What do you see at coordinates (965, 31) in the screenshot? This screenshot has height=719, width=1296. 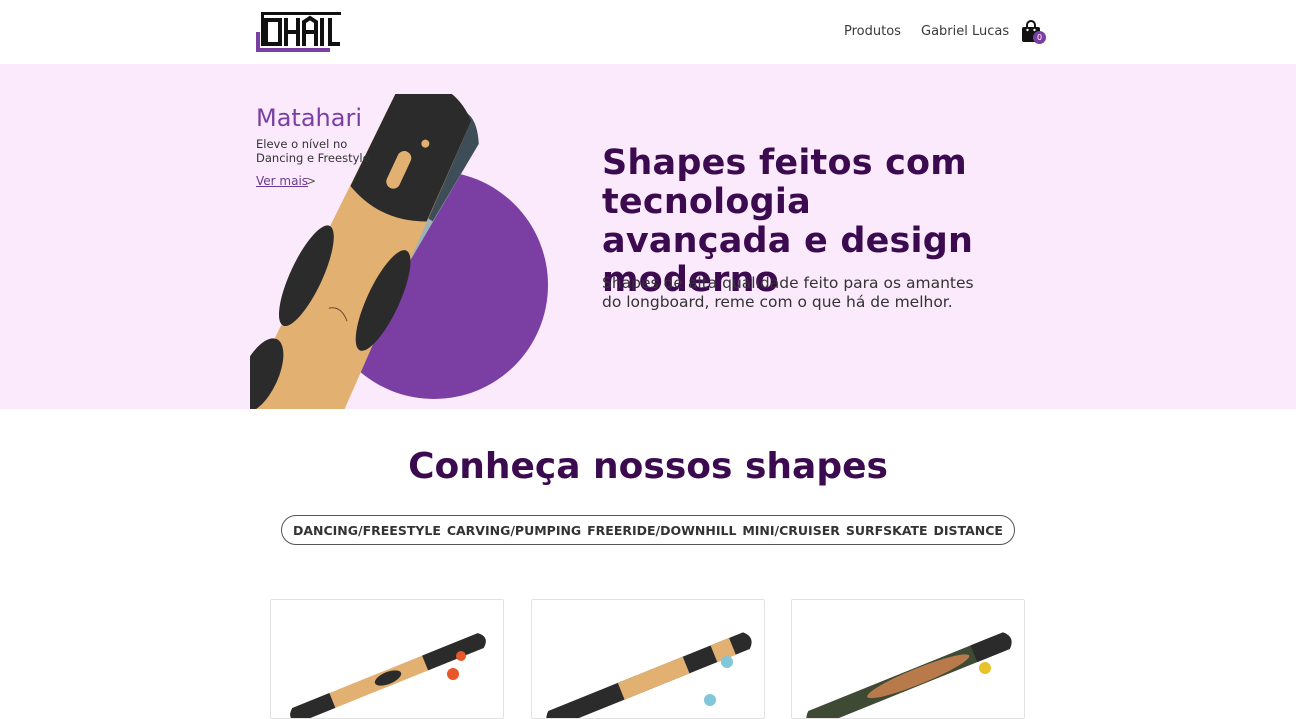 I see `nav-user-link: Gabriel Lucas` at bounding box center [965, 31].